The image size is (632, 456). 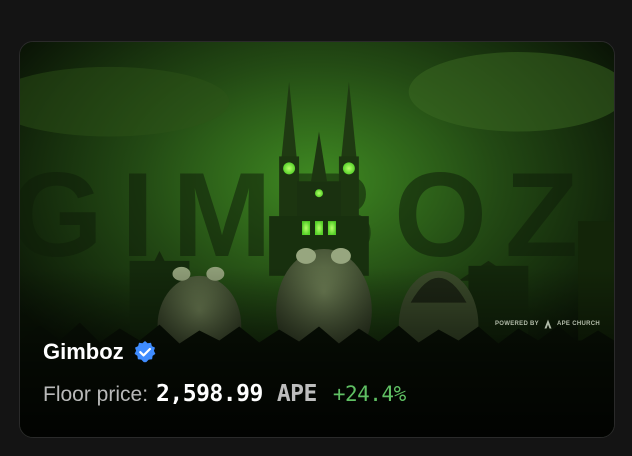 What do you see at coordinates (369, 394) in the screenshot?
I see `price-change: +24.4%` at bounding box center [369, 394].